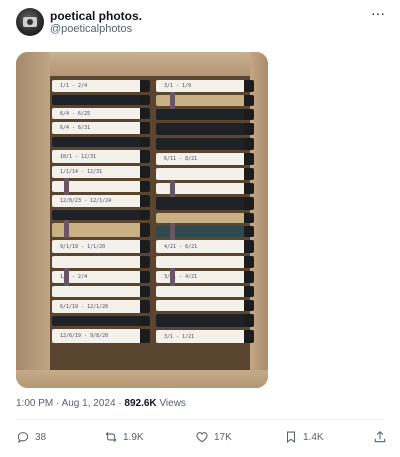 This screenshot has height=457, width=400. Describe the element at coordinates (101, 156) in the screenshot. I see `left-journal: 10/1 - 12/31` at that location.